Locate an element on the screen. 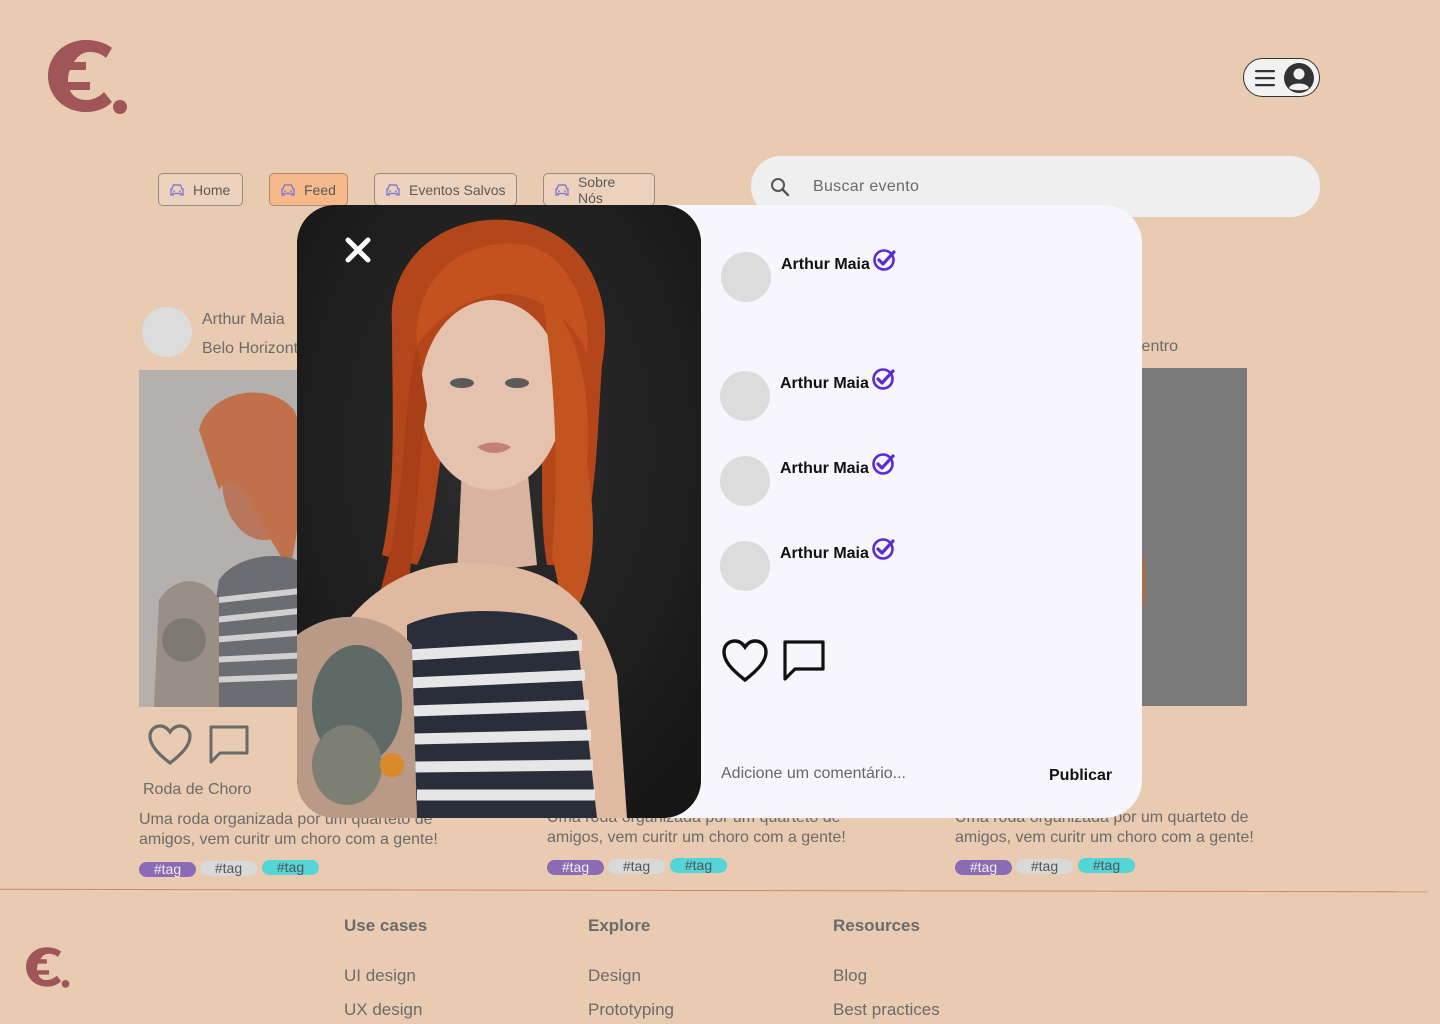  nav-saved-events: Eventos Salvos is located at coordinates (445, 189).